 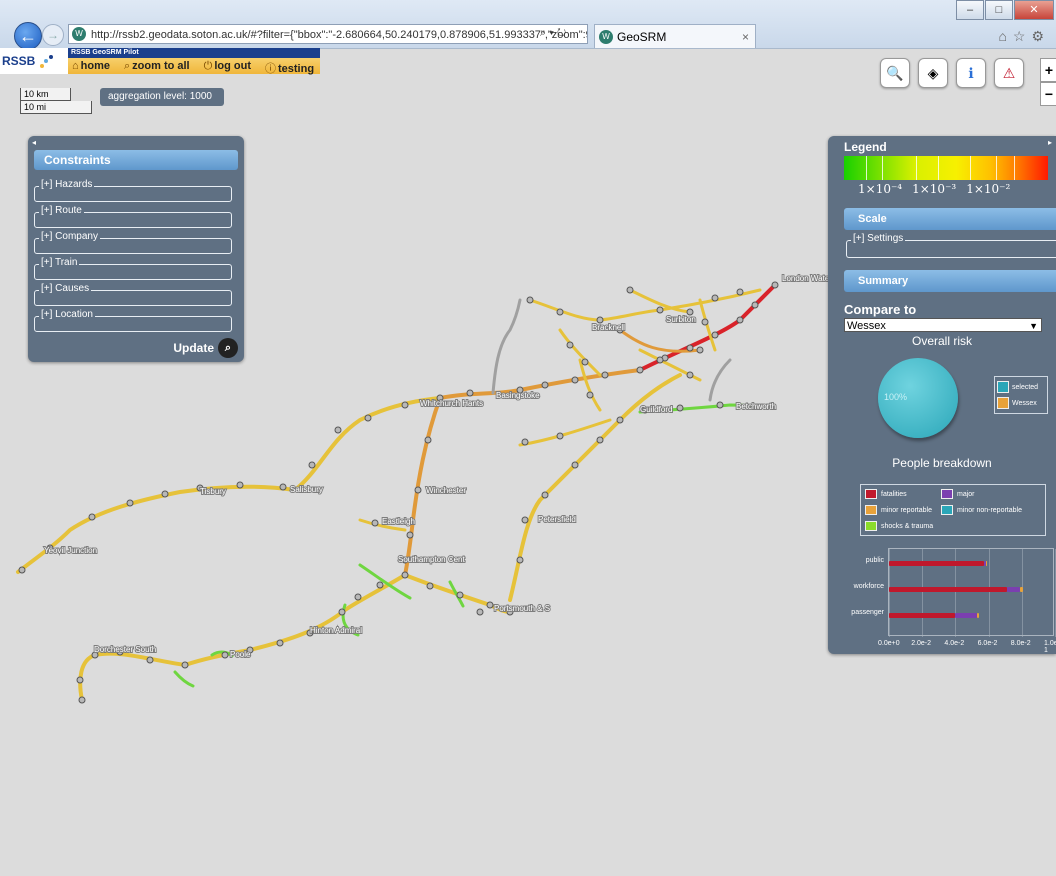 I want to click on breakdown-legend-item: shocks & trauma, so click(x=899, y=526).